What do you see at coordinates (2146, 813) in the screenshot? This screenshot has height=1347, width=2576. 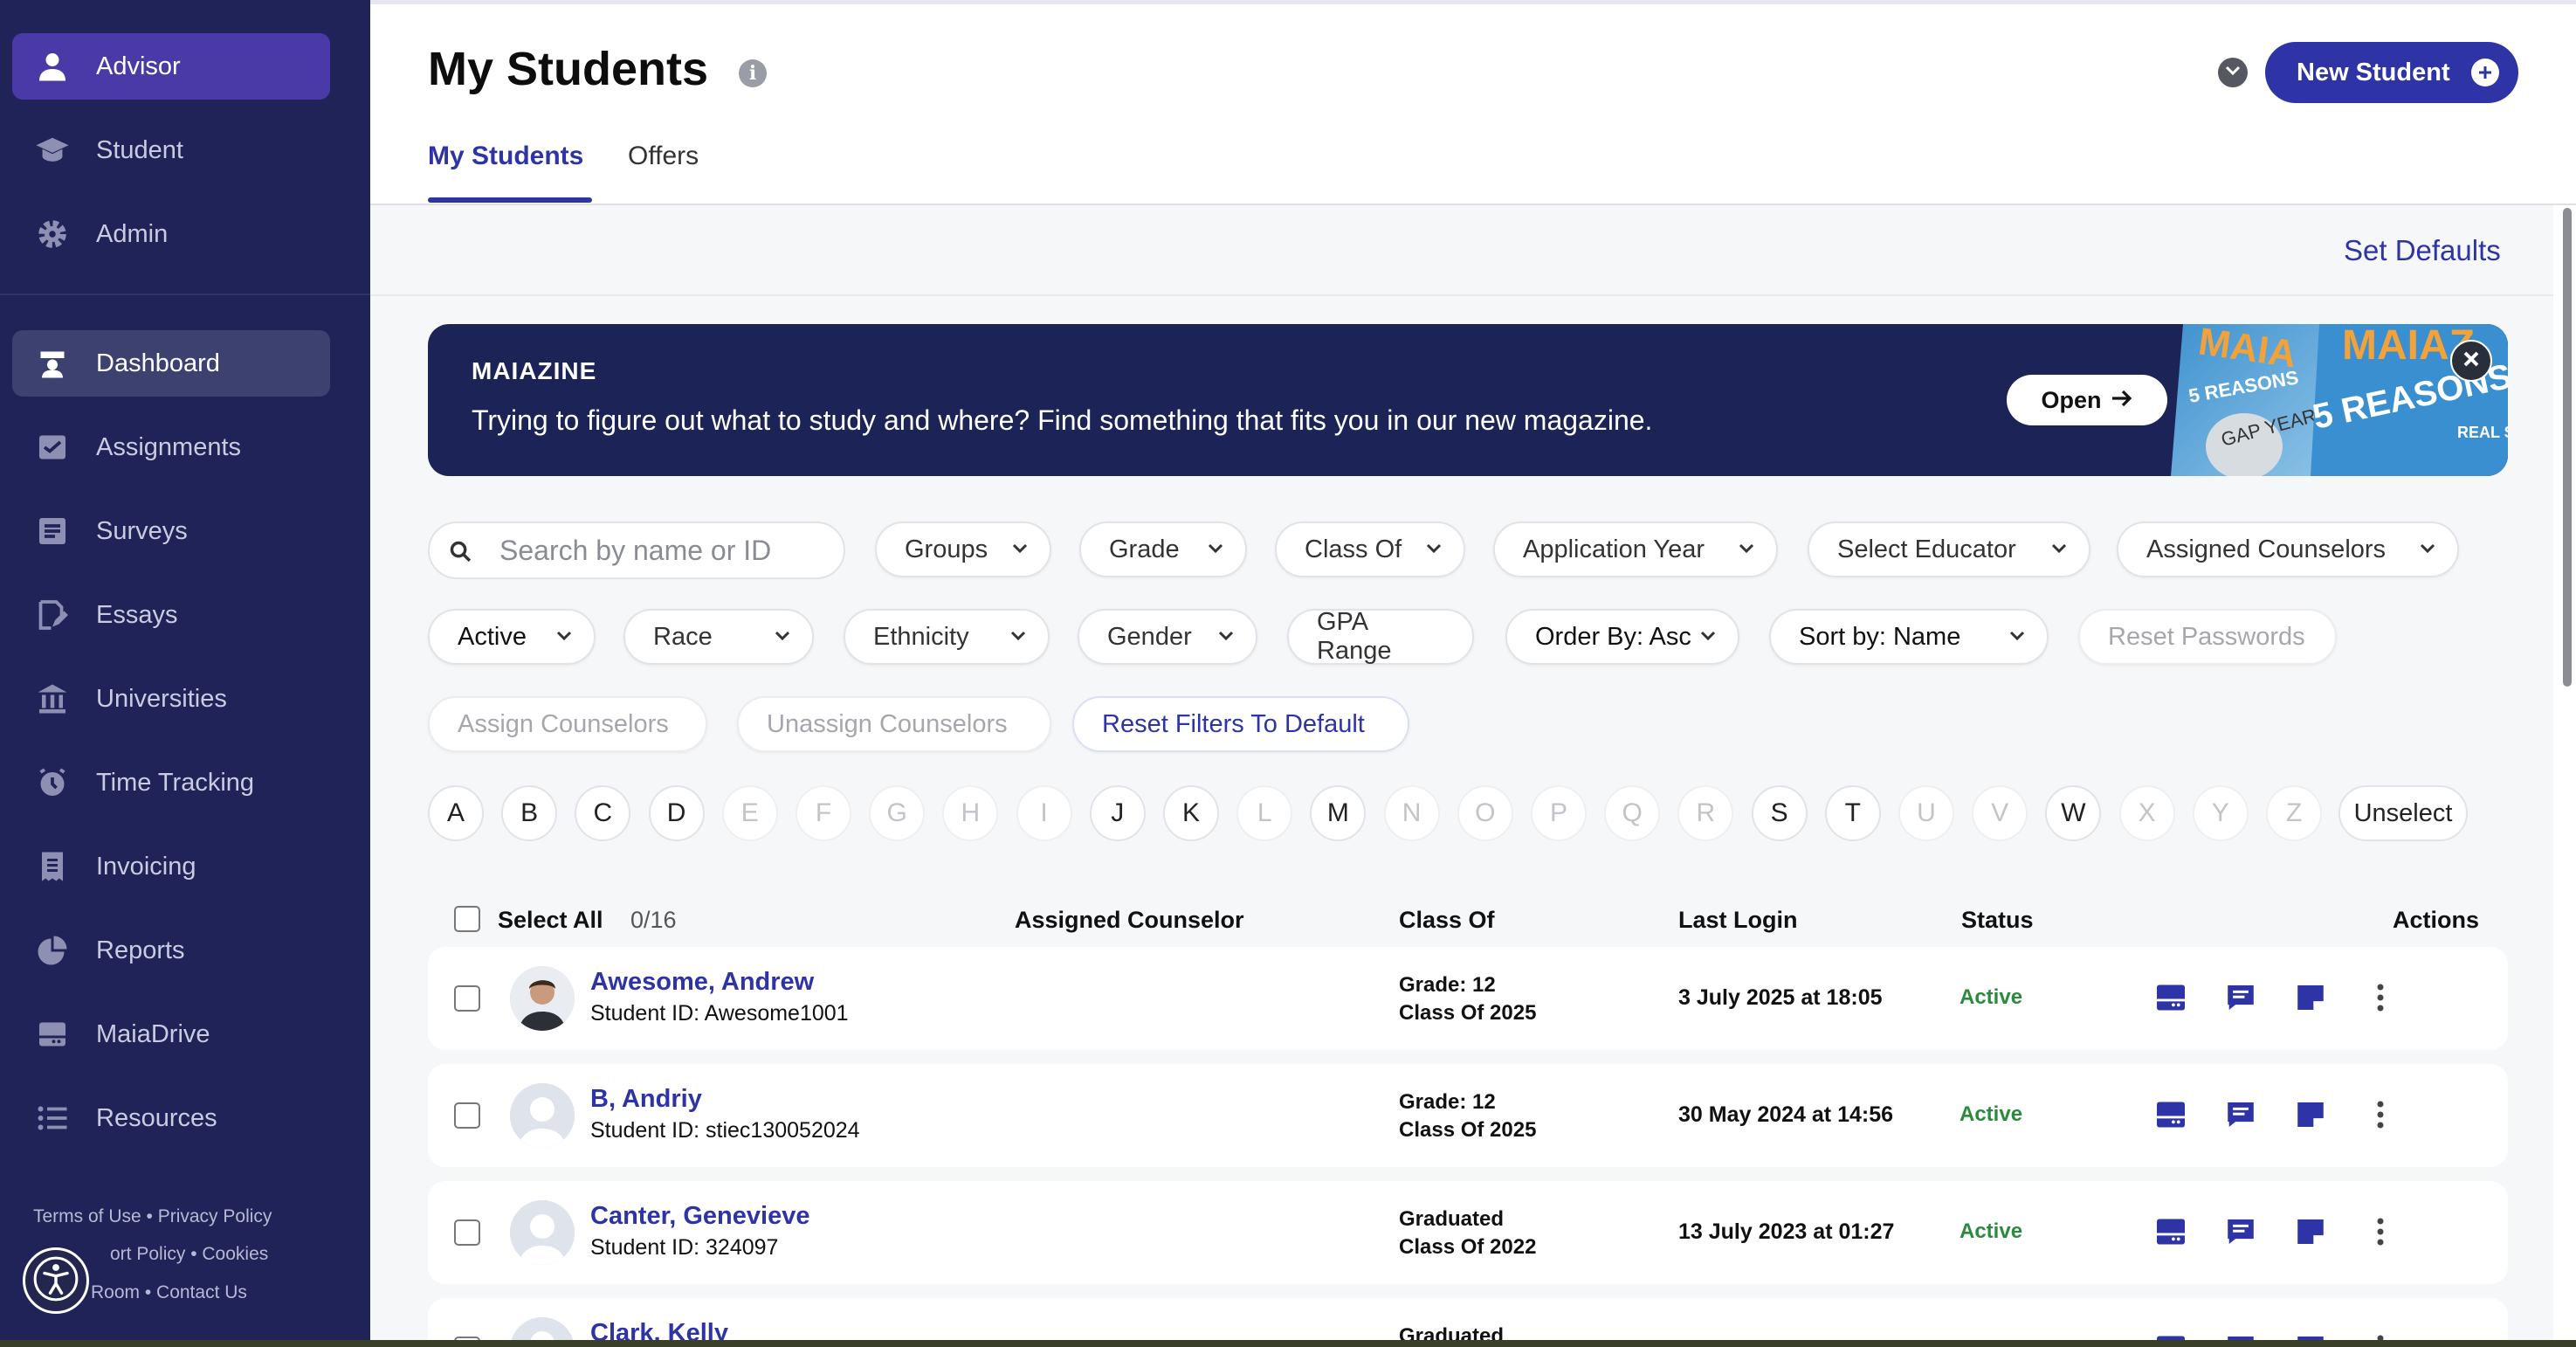 I see `letter-x: X` at bounding box center [2146, 813].